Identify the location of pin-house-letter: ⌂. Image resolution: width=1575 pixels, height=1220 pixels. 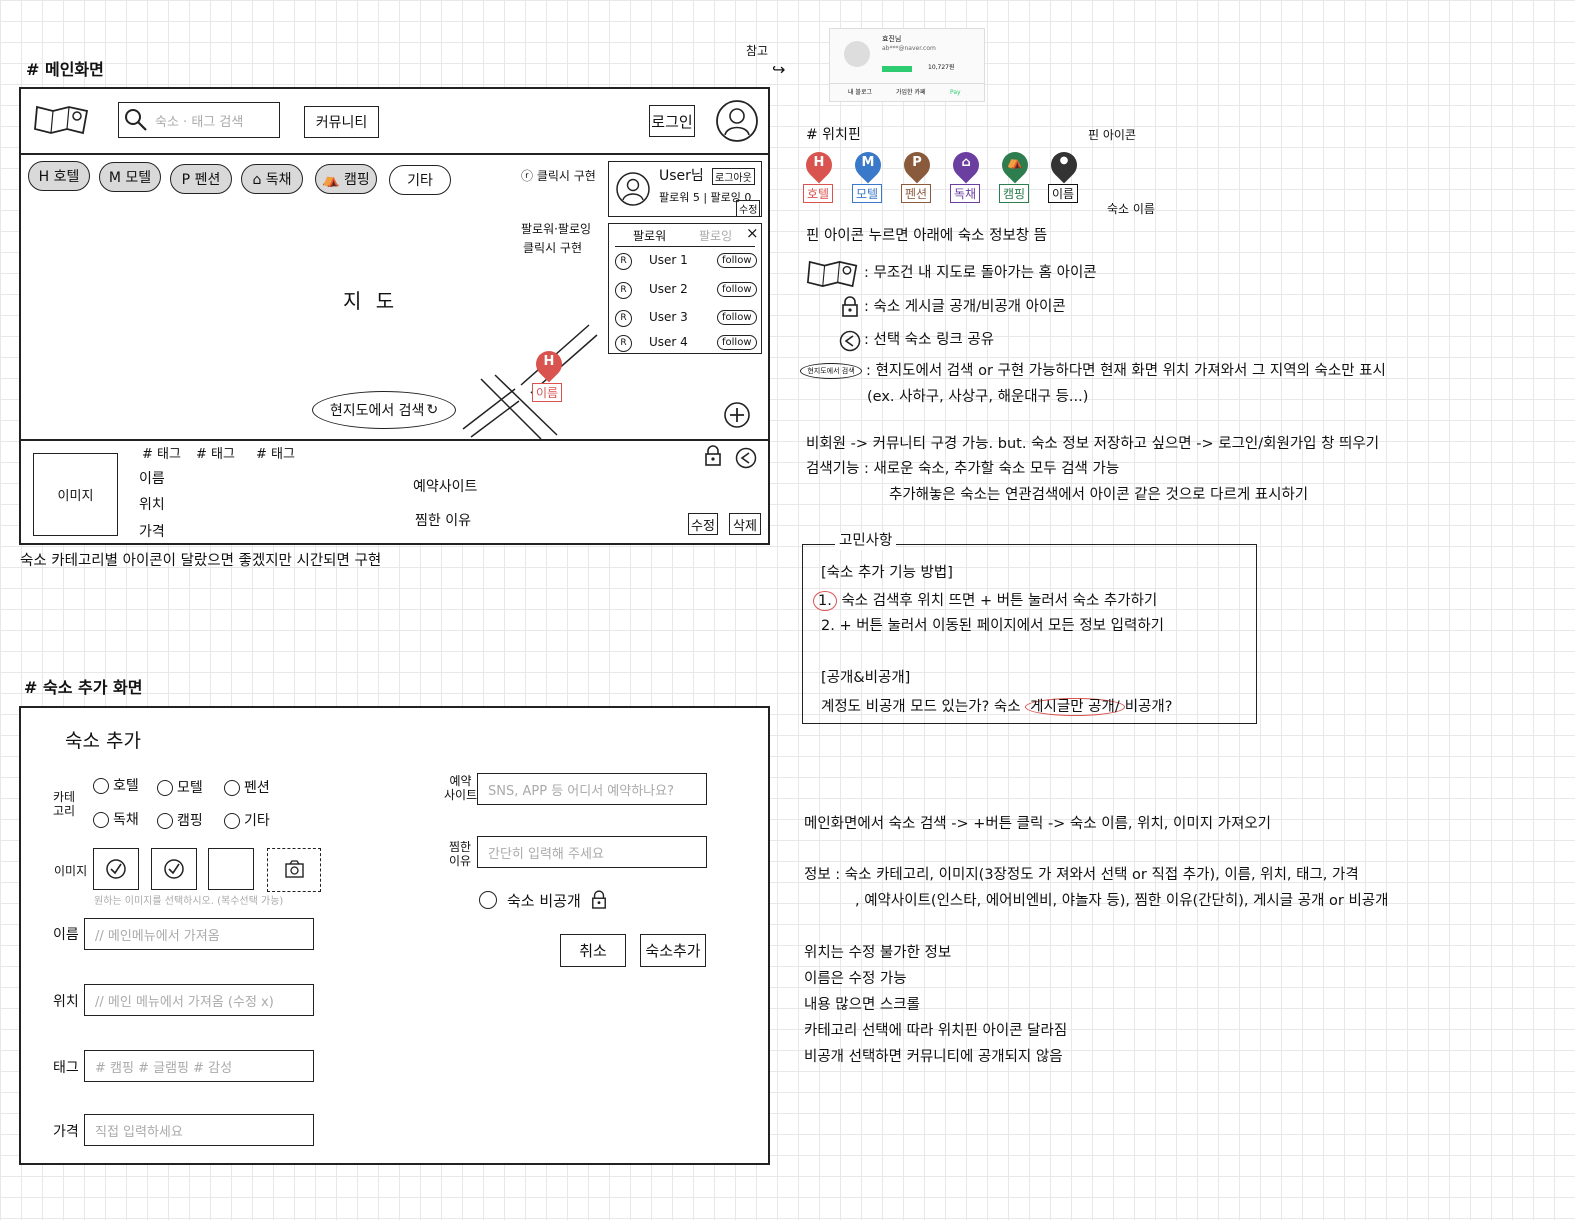
(966, 162).